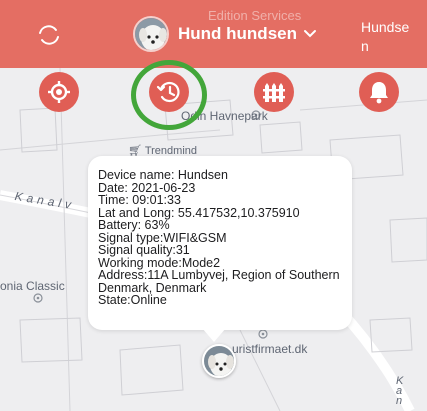 Image resolution: width=427 pixels, height=411 pixels. What do you see at coordinates (144, 250) in the screenshot?
I see `info-signal-quality: Signal quality:31` at bounding box center [144, 250].